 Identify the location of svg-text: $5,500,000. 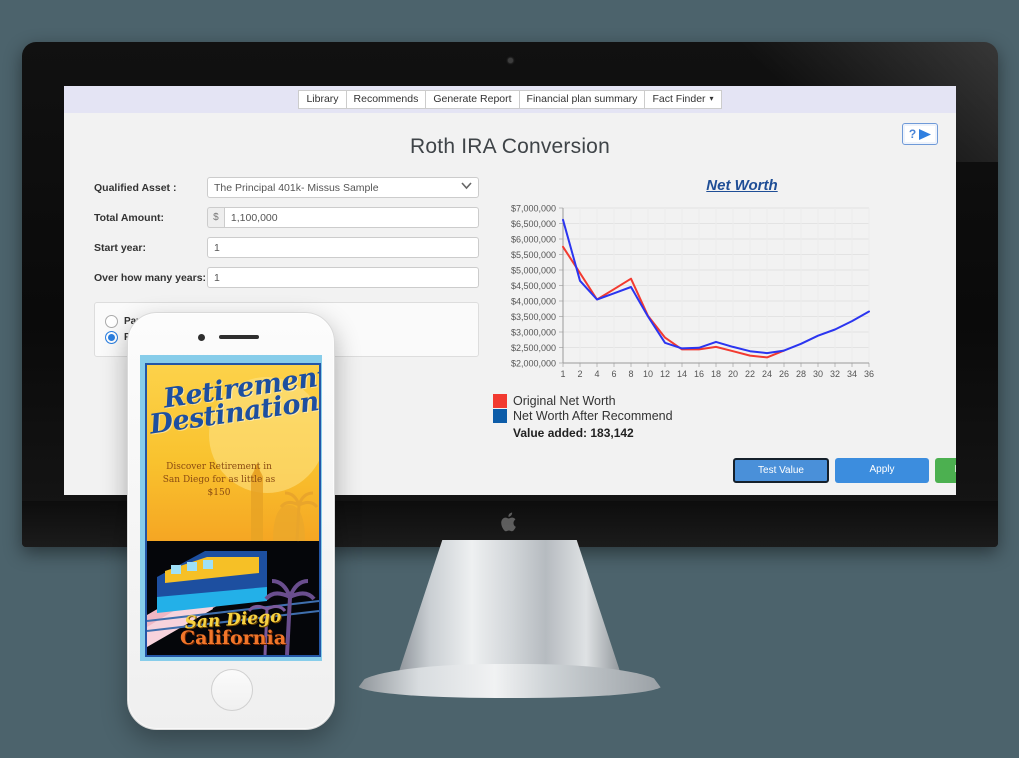
(533, 255).